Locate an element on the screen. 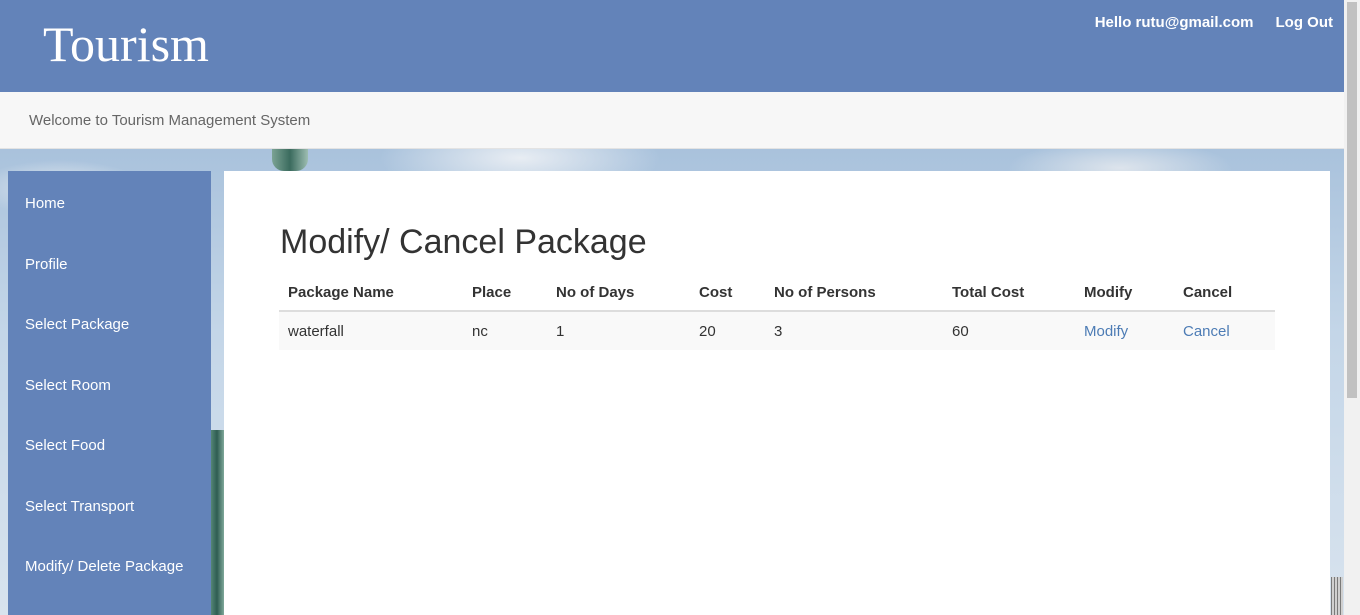 This screenshot has height=615, width=1360. column-header-cost: Cost is located at coordinates (727, 293).